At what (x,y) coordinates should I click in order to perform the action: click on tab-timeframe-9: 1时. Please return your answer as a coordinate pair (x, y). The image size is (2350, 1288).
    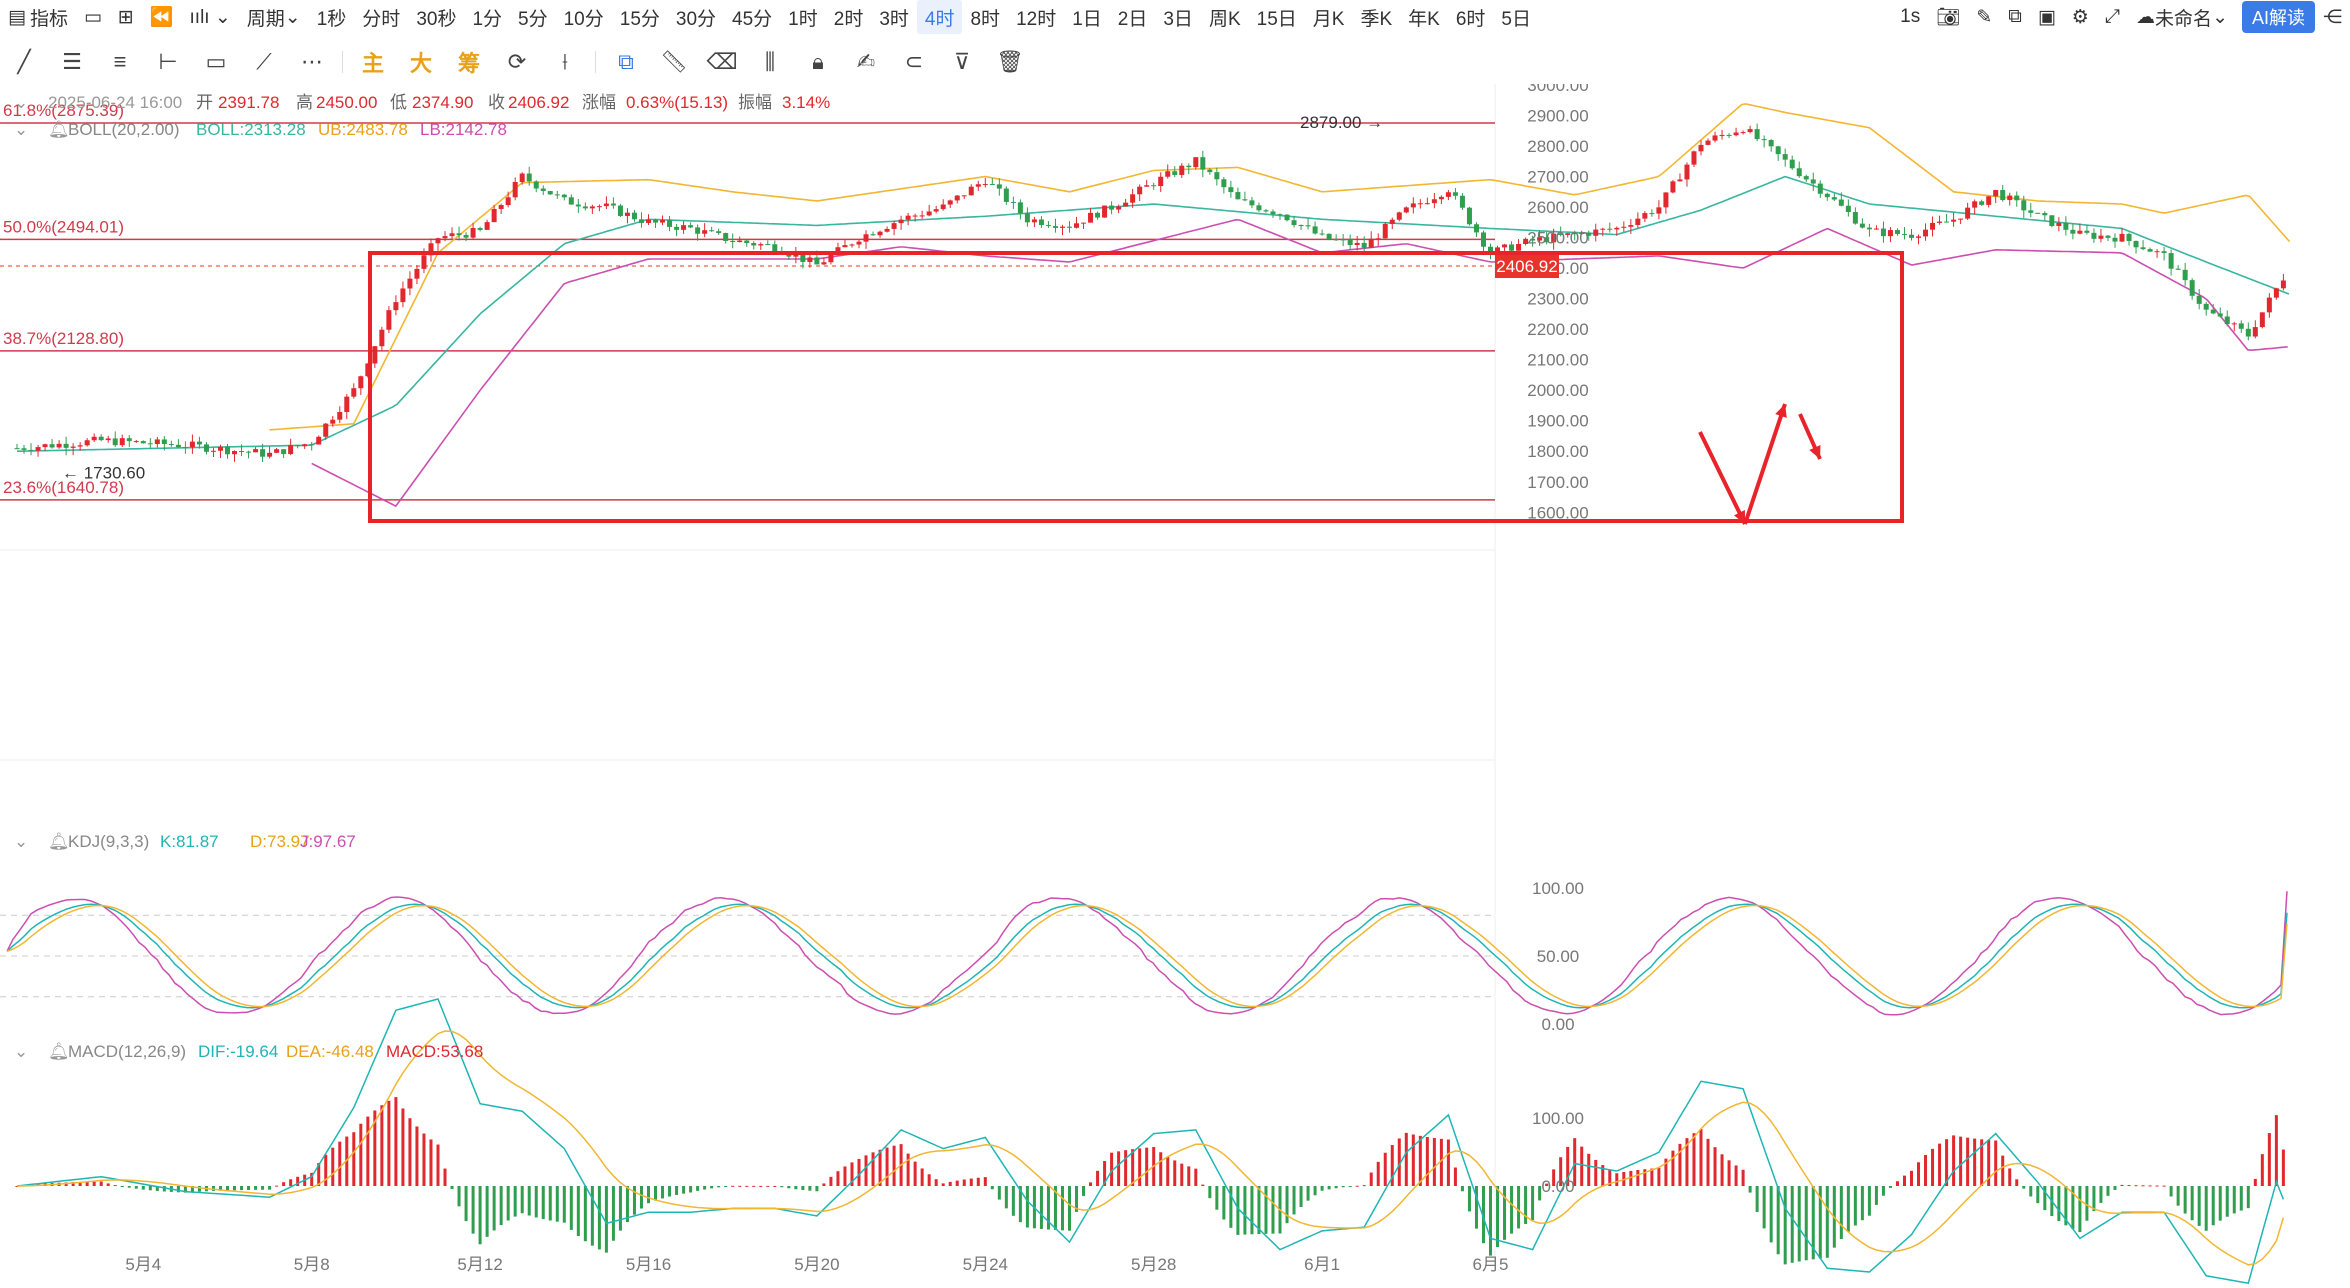
    Looking at the image, I should click on (803, 17).